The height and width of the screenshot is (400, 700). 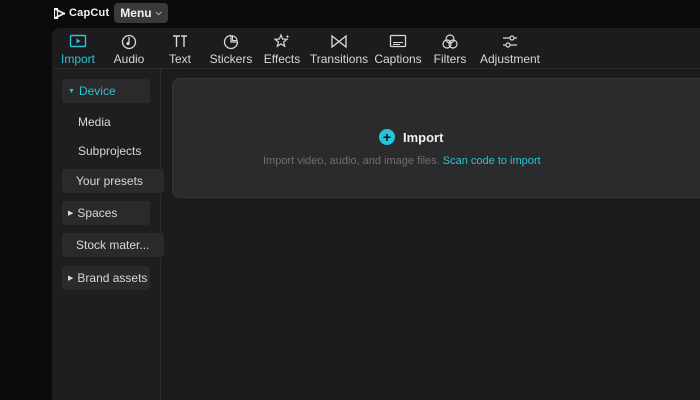 What do you see at coordinates (492, 161) in the screenshot?
I see `scan-code-link: Scan code to import` at bounding box center [492, 161].